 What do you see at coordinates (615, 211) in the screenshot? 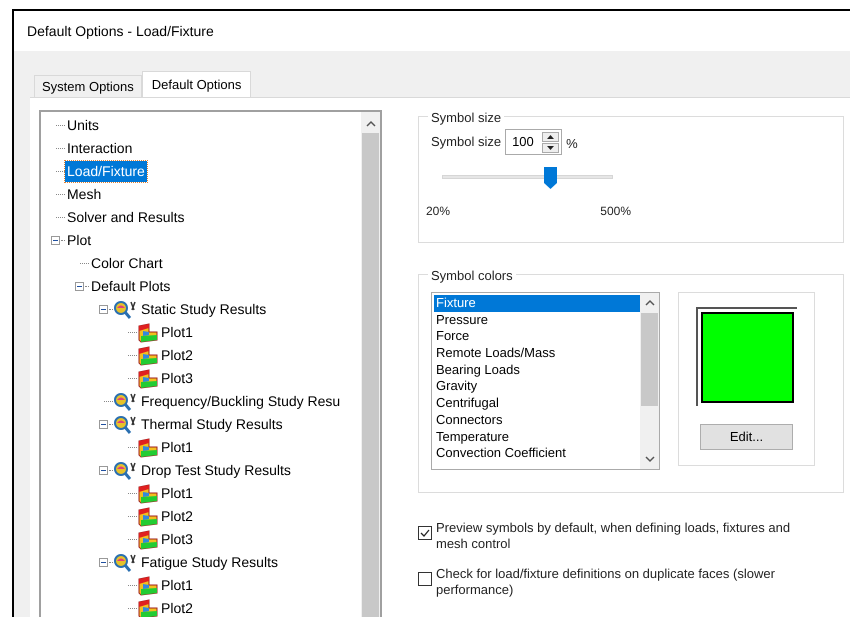
I see `scale-label: 500%` at bounding box center [615, 211].